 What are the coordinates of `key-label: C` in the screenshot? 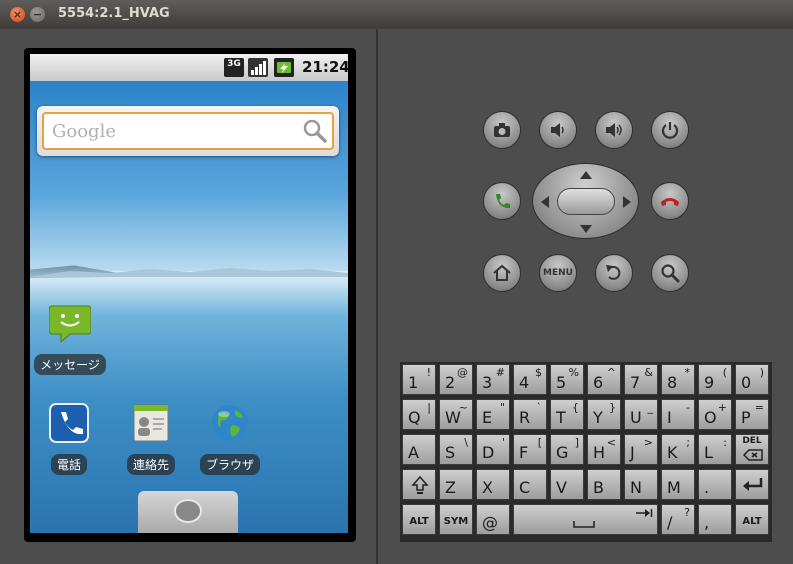 It's located at (525, 487).